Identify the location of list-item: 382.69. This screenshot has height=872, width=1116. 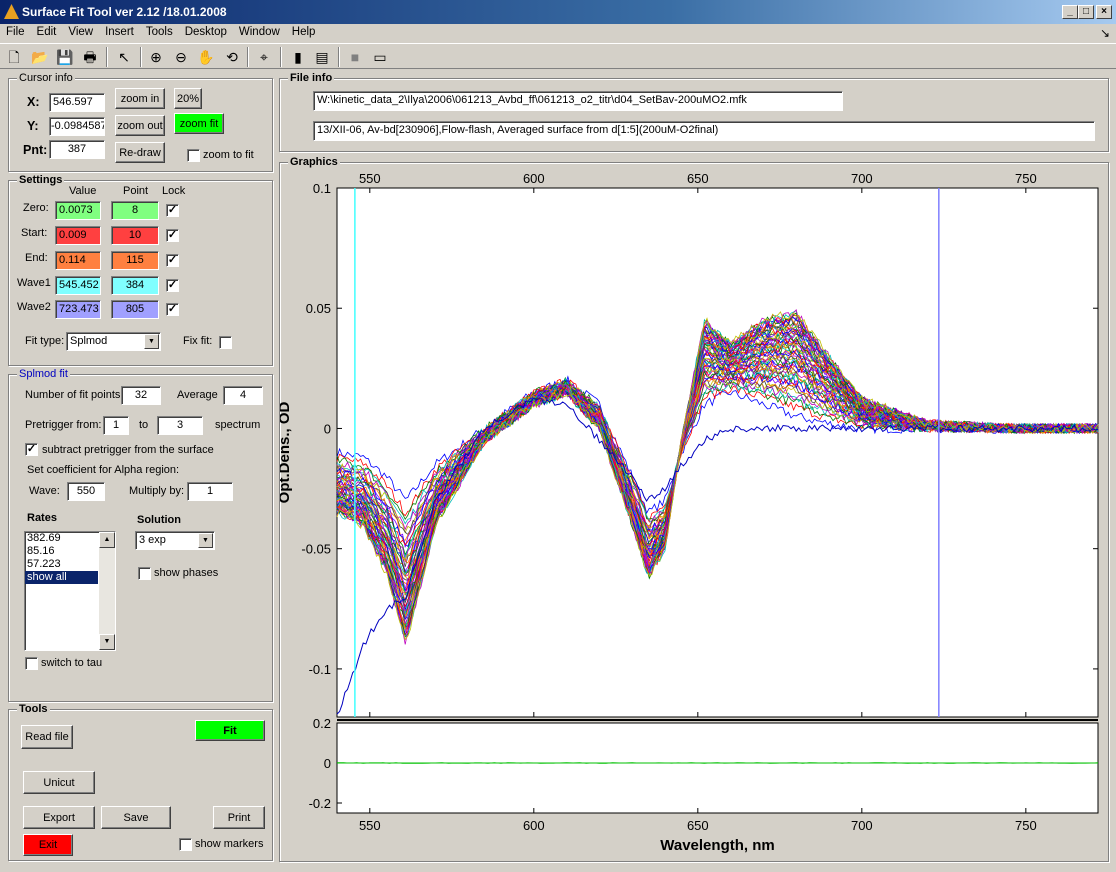
(61, 538).